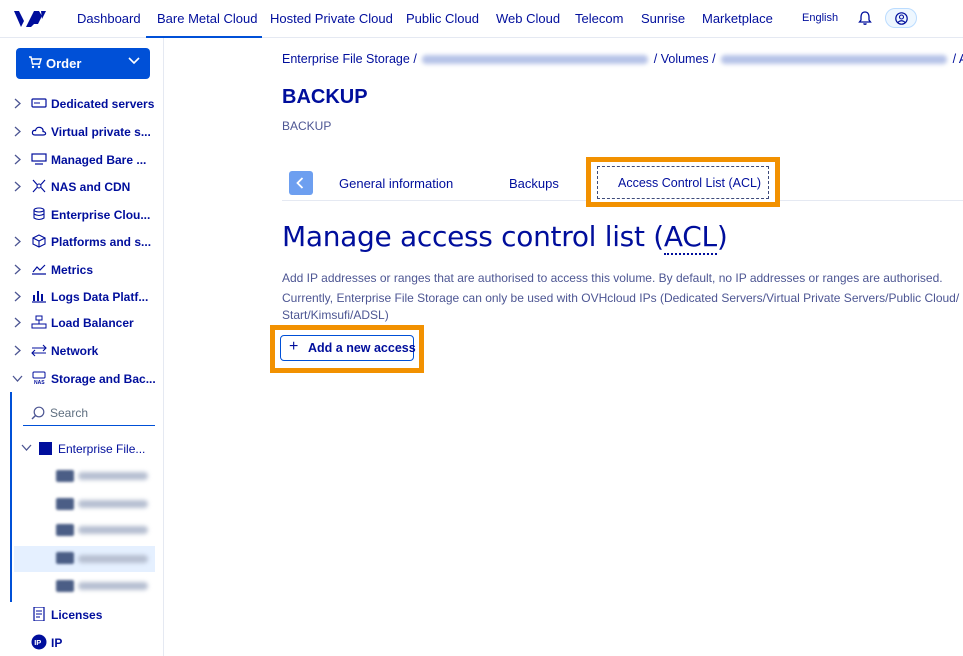 The width and height of the screenshot is (963, 656). Describe the element at coordinates (362, 348) in the screenshot. I see `add-button-label: Add a new access` at that location.